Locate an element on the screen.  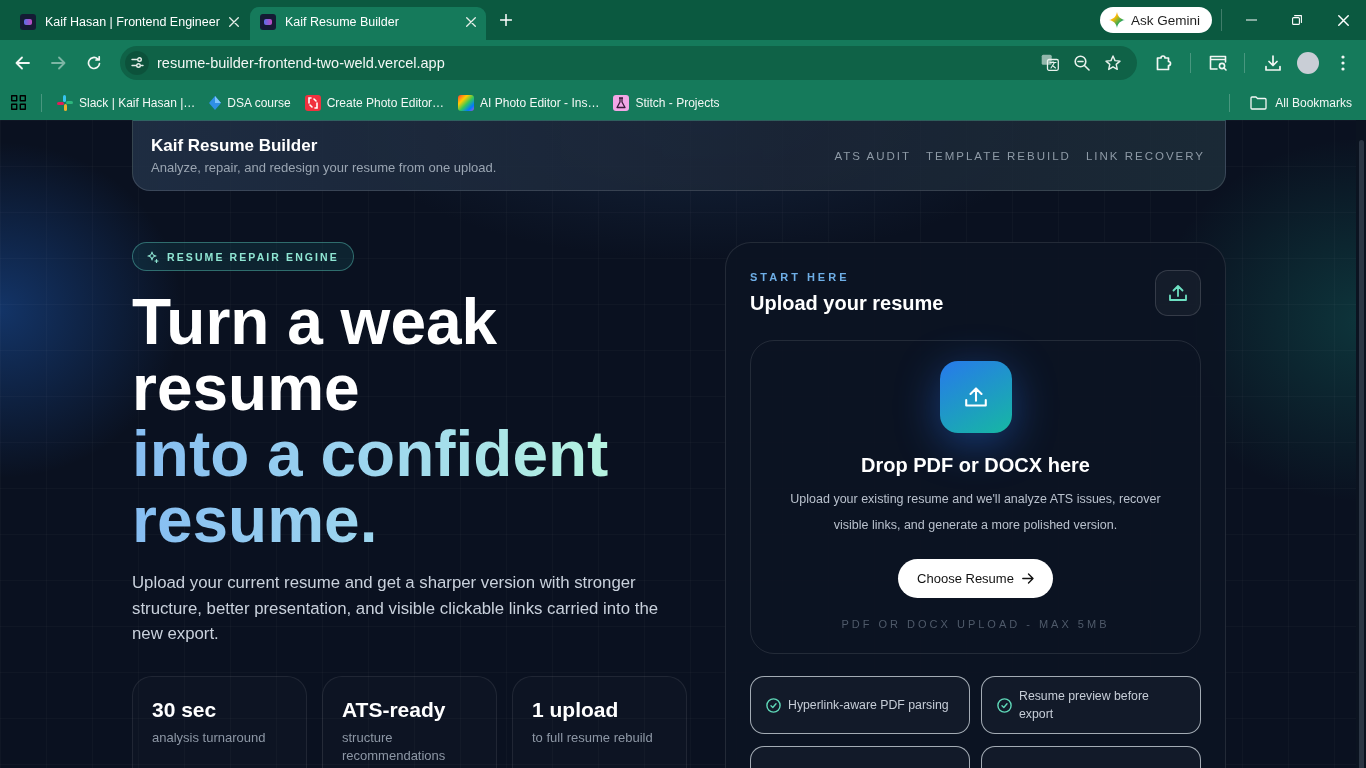
tab-search-icon is located at coordinates (1218, 62).